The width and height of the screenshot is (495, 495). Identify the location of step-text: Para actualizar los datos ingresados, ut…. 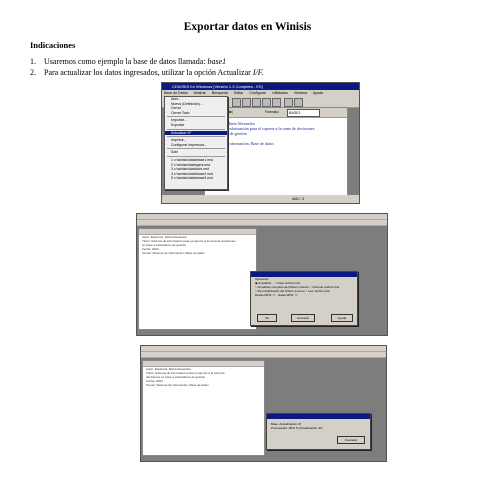
(148, 72).